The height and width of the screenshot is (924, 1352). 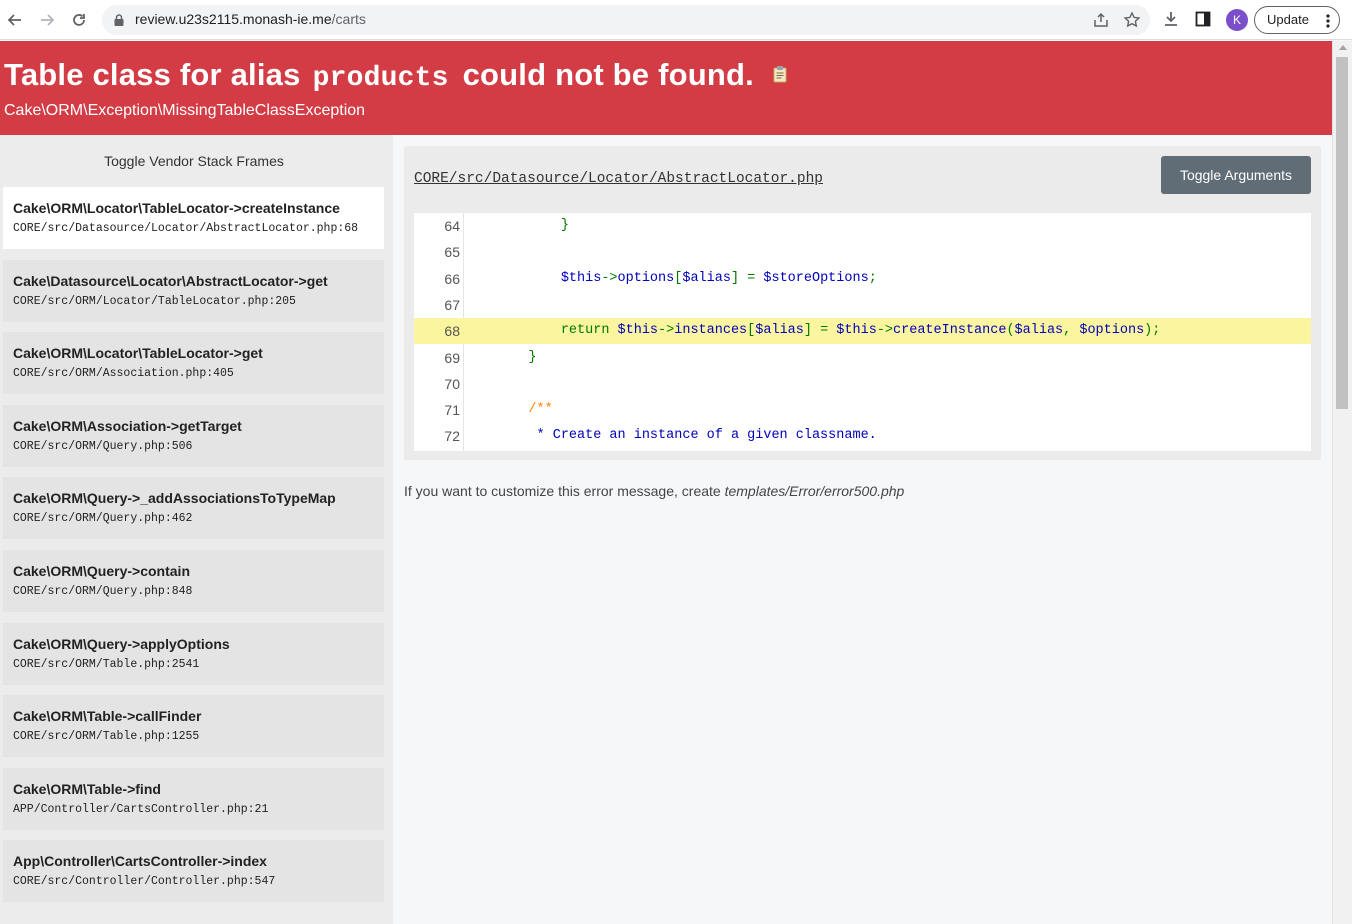 I want to click on stack-frame-function: Cake\ORM\Locator\TableLocator->get, so click(x=138, y=353).